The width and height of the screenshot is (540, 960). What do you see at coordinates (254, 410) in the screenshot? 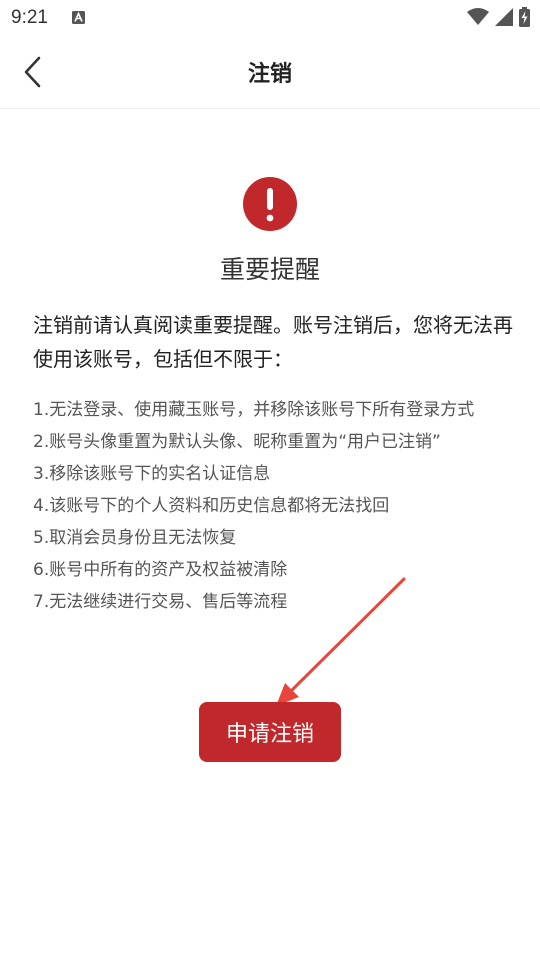
I see `rule-item: 1.无法登录、使用藏玉账号，并移除该账号下所有登录方式` at bounding box center [254, 410].